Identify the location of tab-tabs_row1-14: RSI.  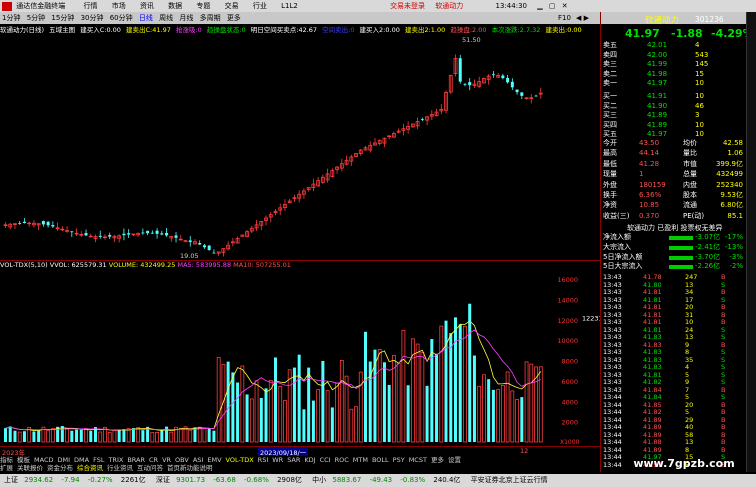
(263, 460).